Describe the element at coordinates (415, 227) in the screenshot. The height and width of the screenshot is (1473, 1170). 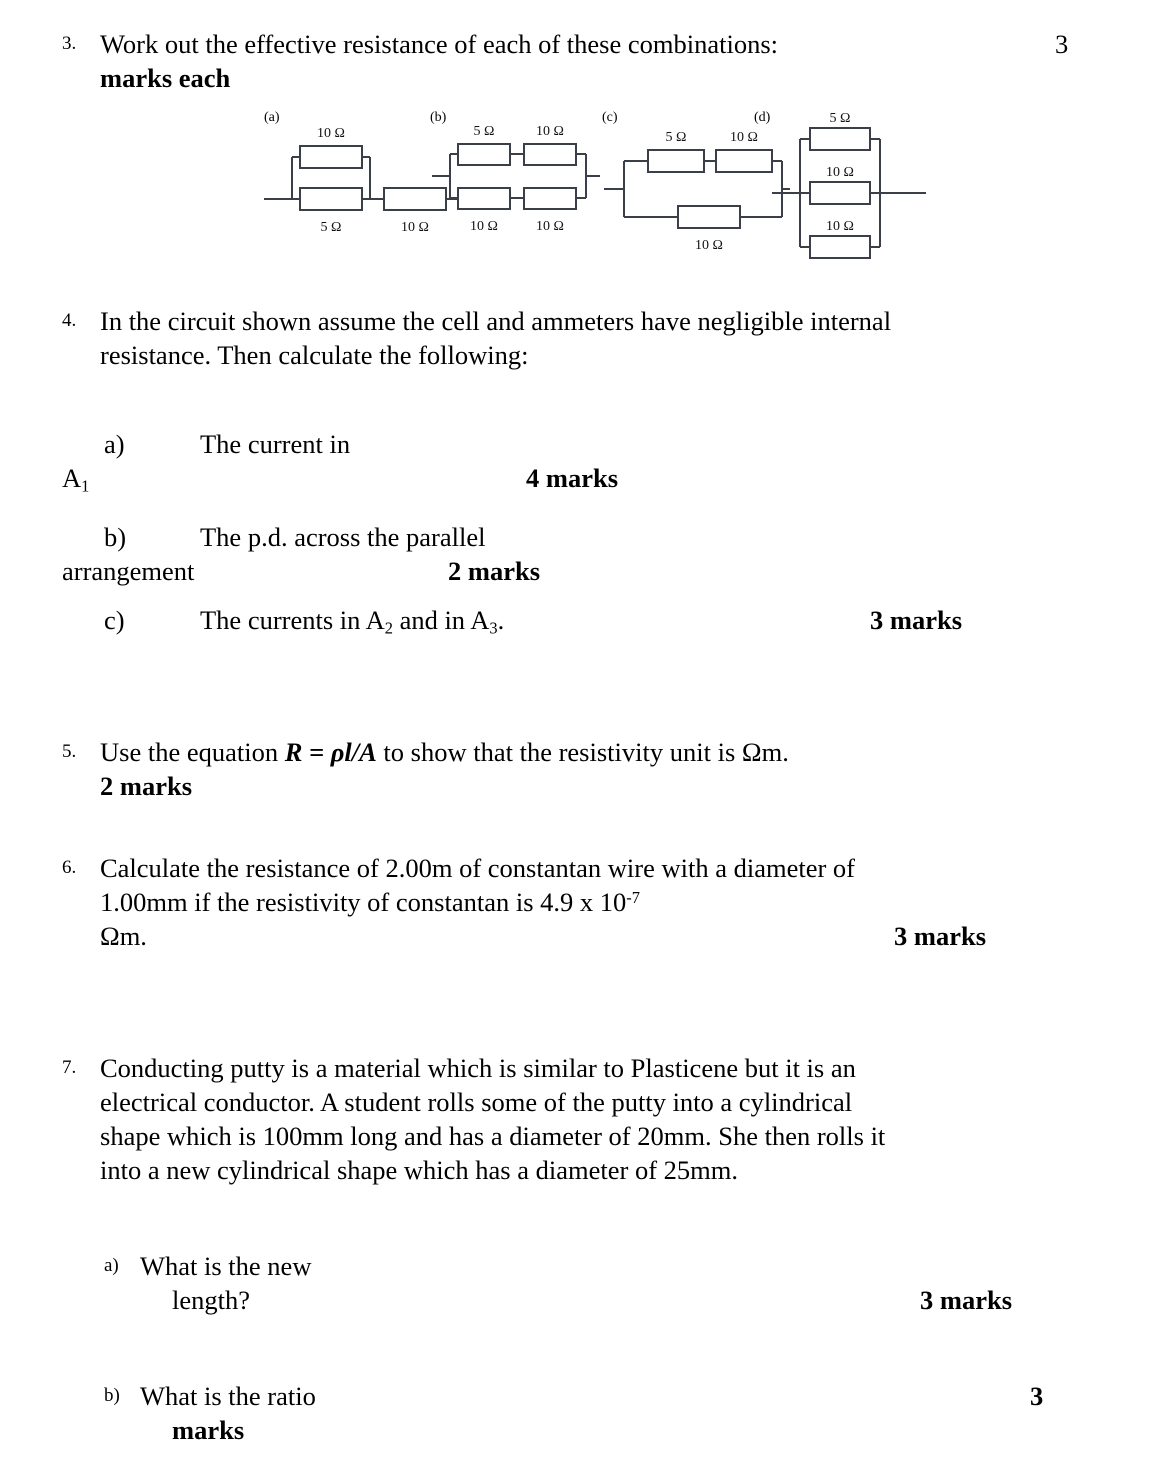
I see `circuit-a-resistor-3-label: 10 Ω` at that location.